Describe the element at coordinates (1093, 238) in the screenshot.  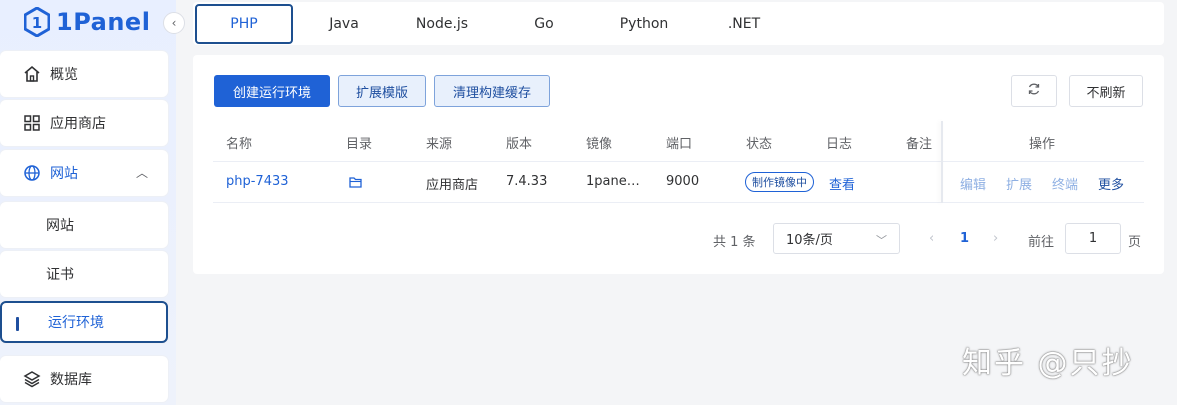
I see `goto-page-input: 1` at that location.